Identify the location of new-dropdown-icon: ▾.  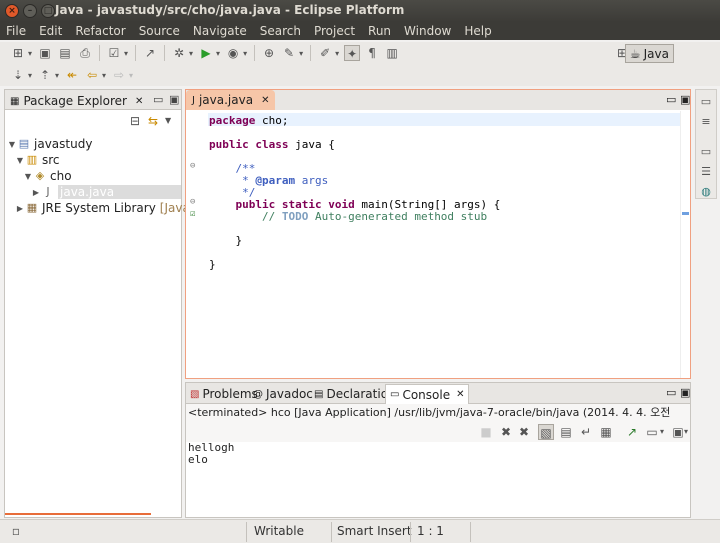
(30, 53).